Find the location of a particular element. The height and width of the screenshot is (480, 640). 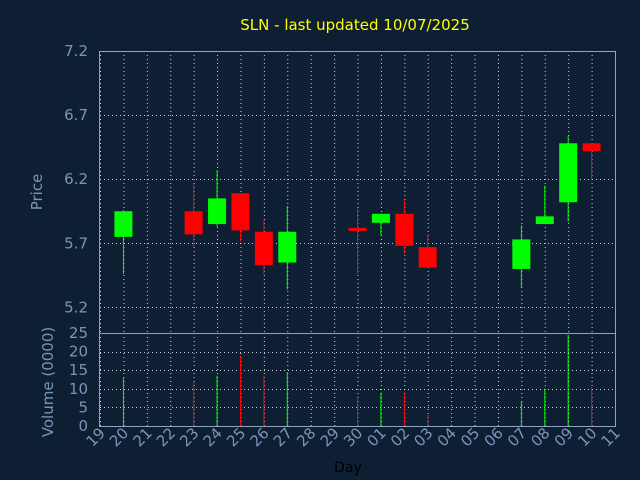

price-tick-label: 6.2 is located at coordinates (76, 179).